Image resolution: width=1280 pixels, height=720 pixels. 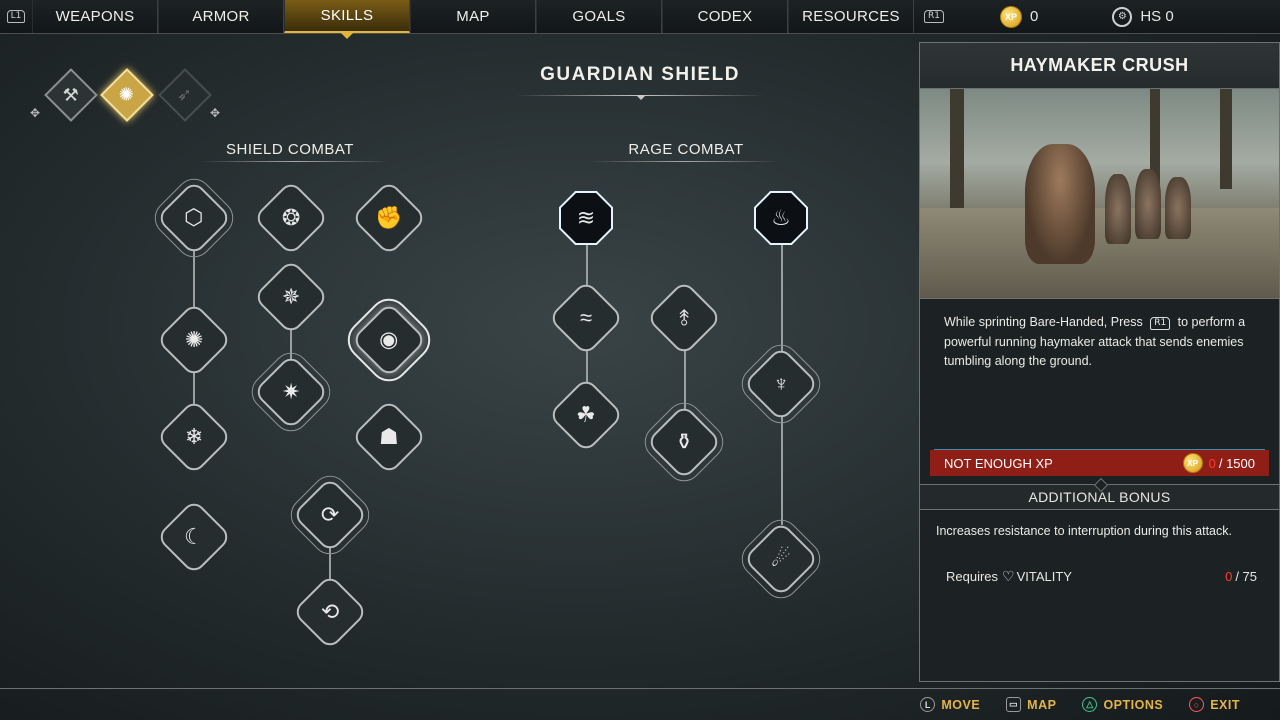 I want to click on rune-icon: ◉, so click(x=389, y=339).